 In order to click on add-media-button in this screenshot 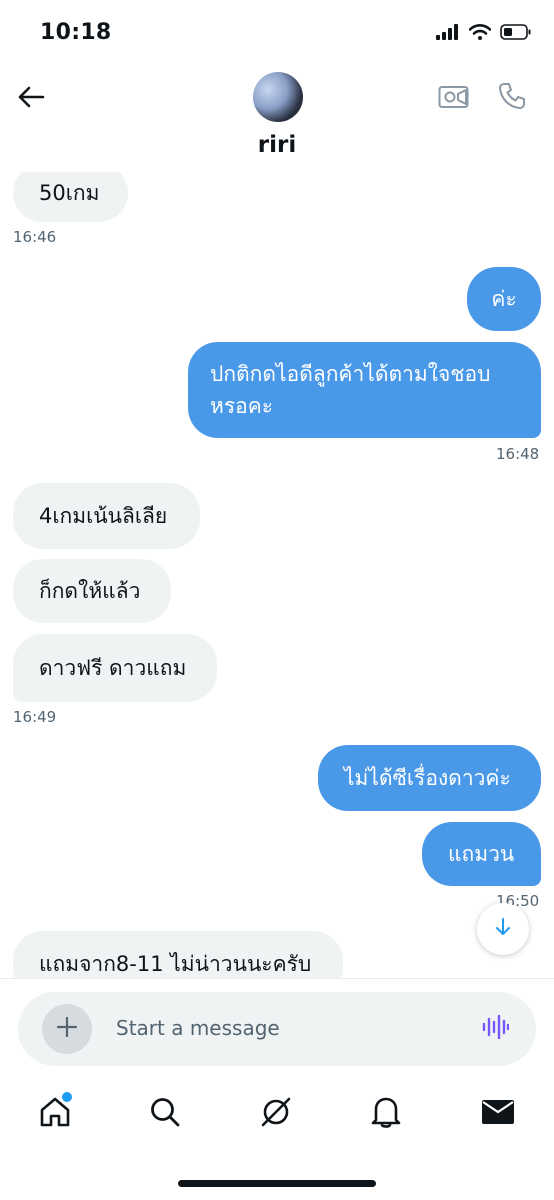, I will do `click(67, 1029)`.